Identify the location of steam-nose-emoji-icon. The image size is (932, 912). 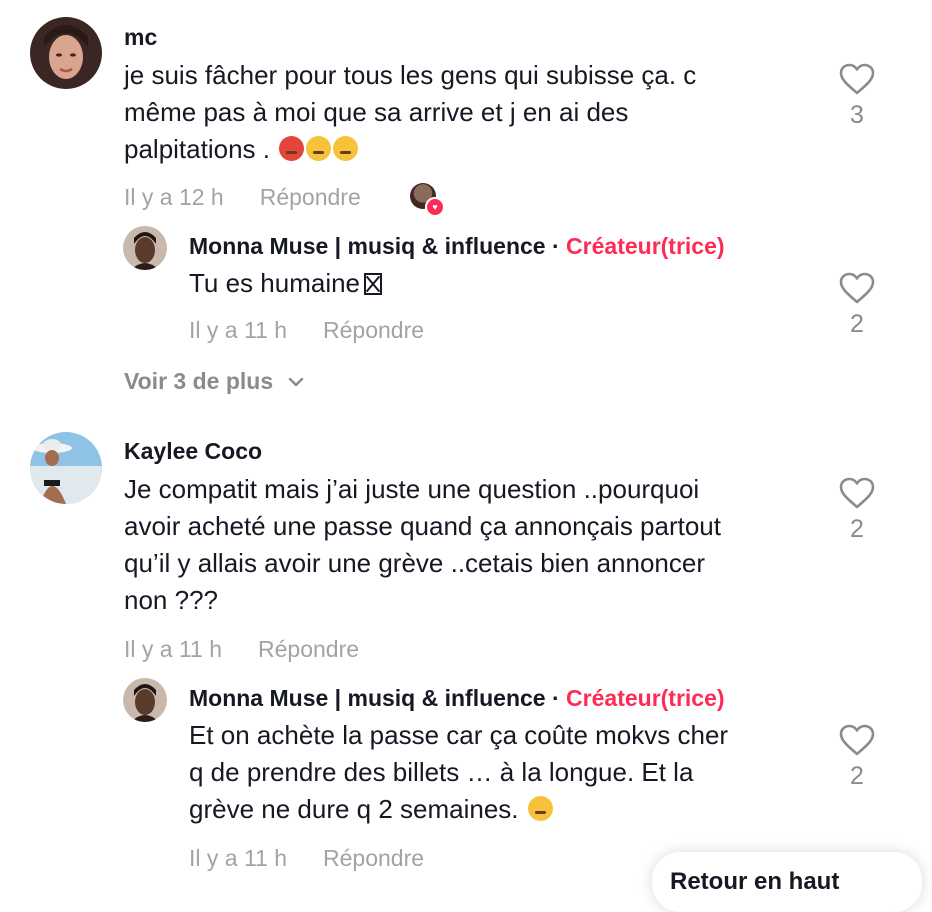
(319, 148).